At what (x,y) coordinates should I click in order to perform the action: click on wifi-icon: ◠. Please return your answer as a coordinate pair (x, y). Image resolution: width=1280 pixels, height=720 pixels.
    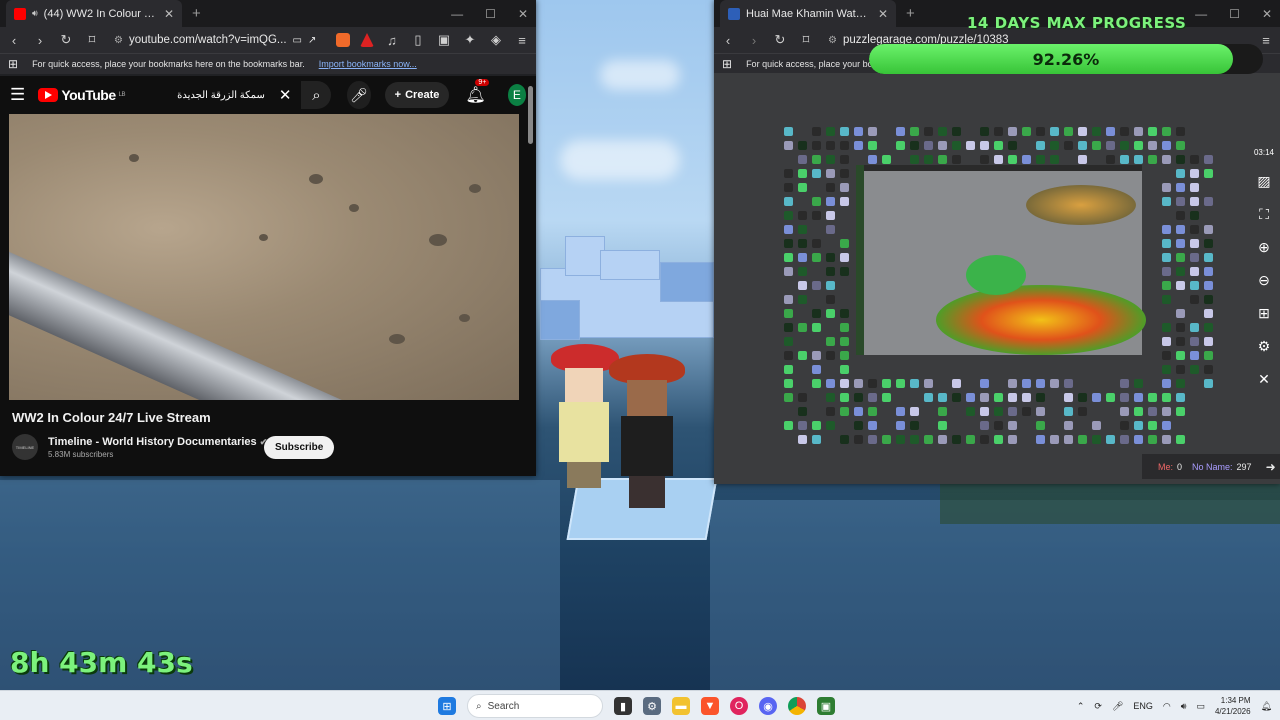
    Looking at the image, I should click on (1167, 706).